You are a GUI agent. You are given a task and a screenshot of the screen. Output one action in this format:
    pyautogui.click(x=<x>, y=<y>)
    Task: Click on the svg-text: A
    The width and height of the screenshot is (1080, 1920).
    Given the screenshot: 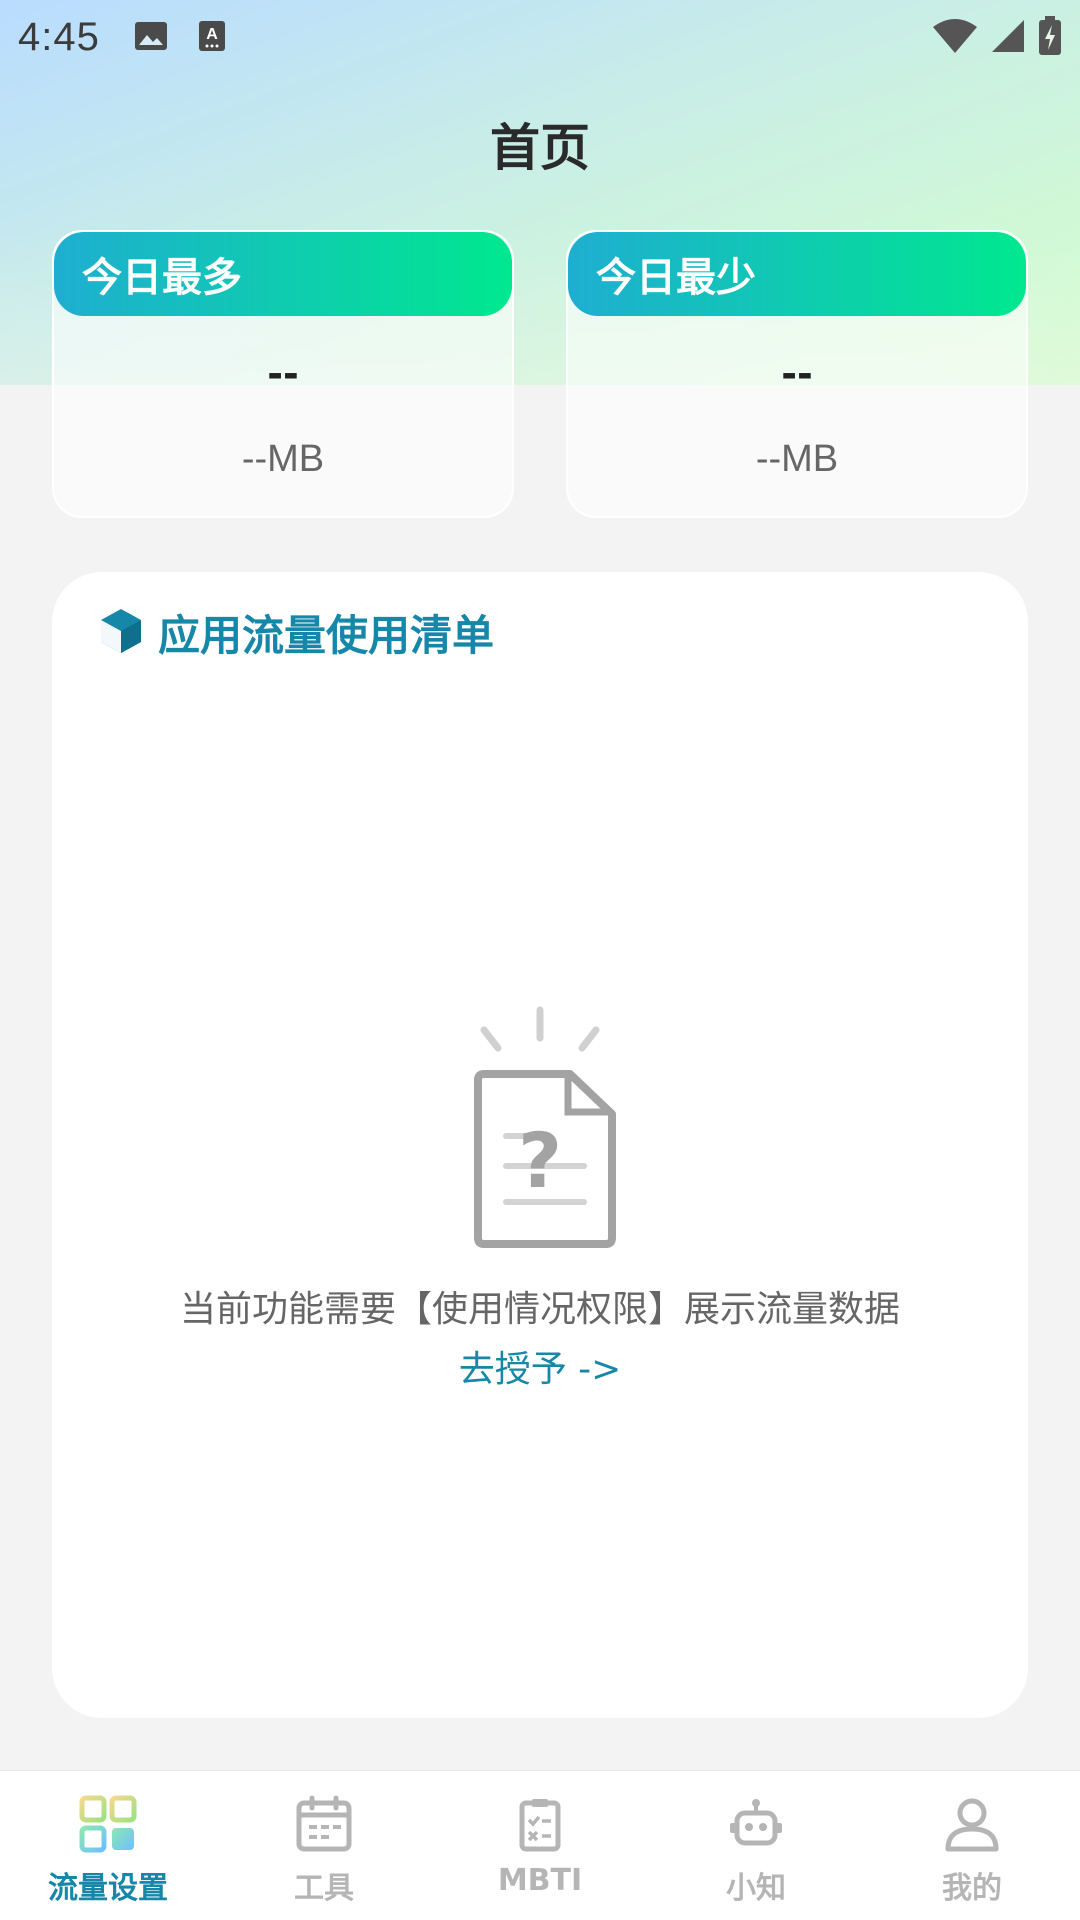 What is the action you would take?
    pyautogui.click(x=212, y=34)
    